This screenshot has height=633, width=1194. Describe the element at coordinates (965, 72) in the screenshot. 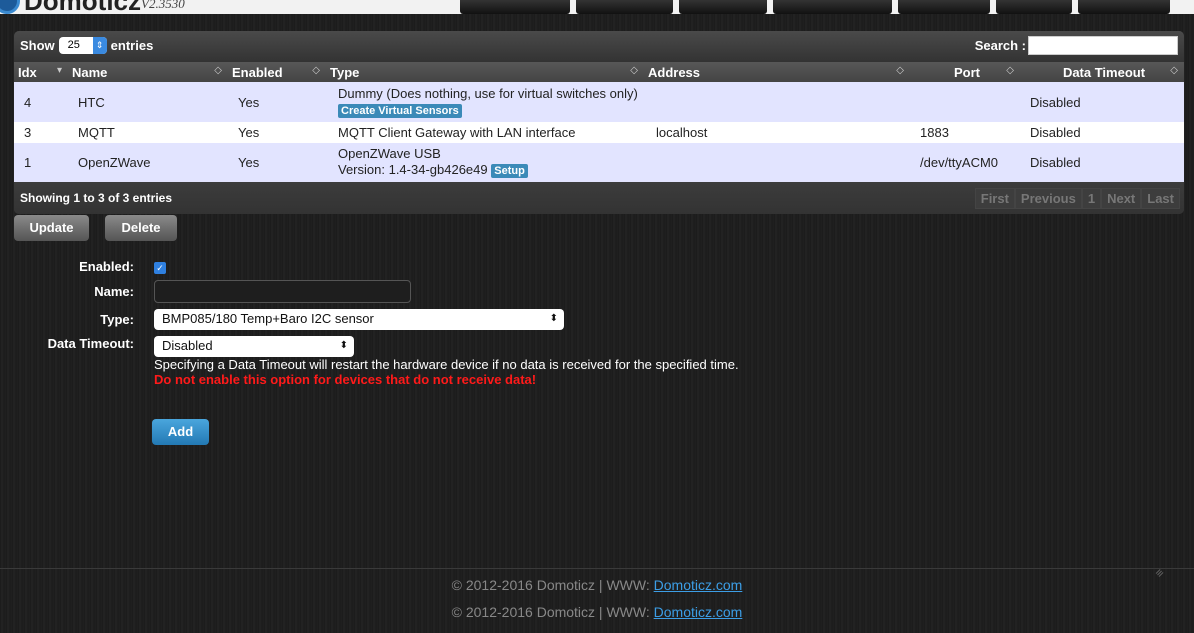

I see `column-header-port: Port ◇` at that location.